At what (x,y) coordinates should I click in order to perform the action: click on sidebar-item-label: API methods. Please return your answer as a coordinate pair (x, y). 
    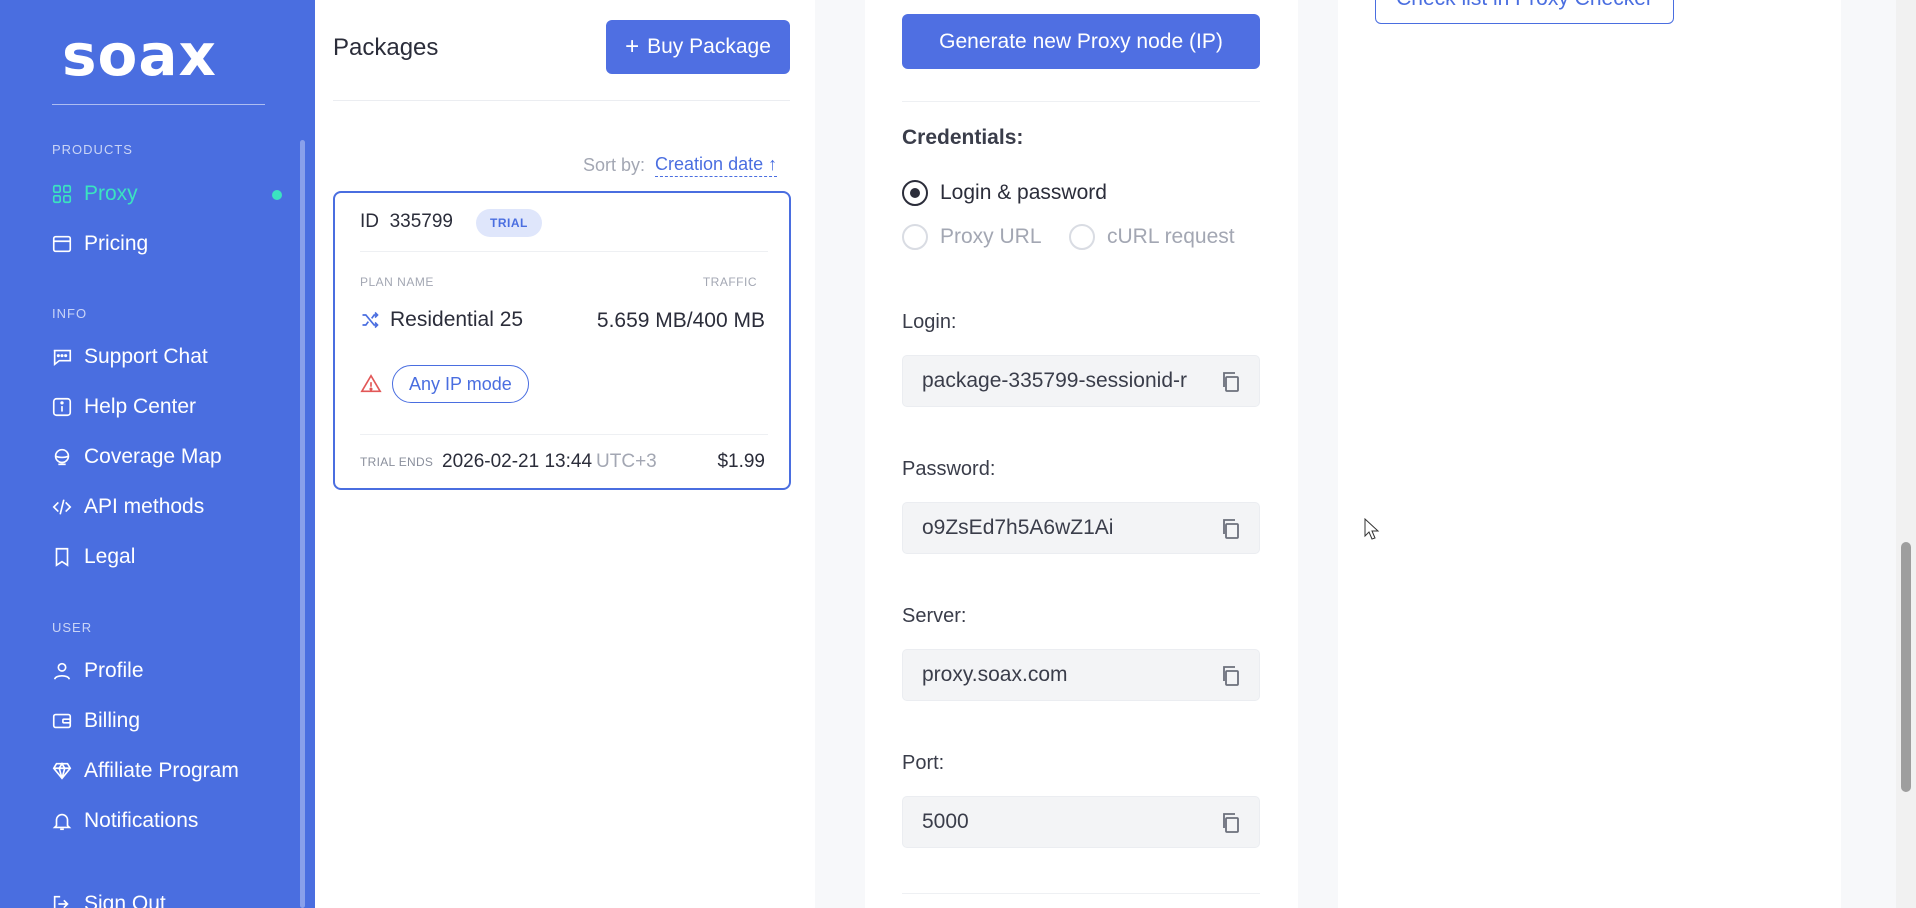
    Looking at the image, I should click on (144, 506).